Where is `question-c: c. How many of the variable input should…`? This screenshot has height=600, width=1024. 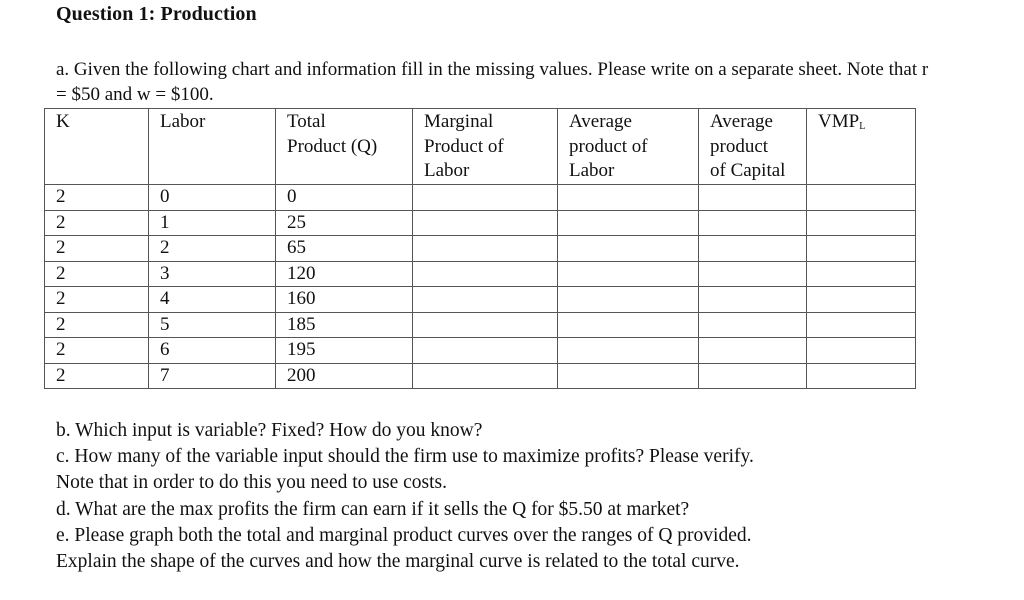 question-c: c. How many of the variable input should… is located at coordinates (405, 457).